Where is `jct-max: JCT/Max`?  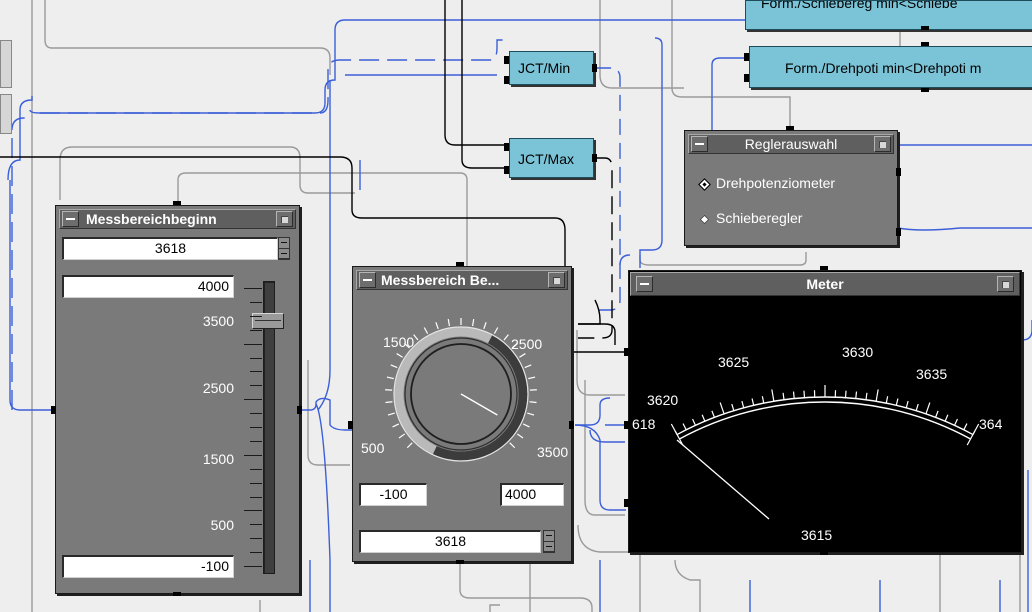 jct-max: JCT/Max is located at coordinates (551, 158).